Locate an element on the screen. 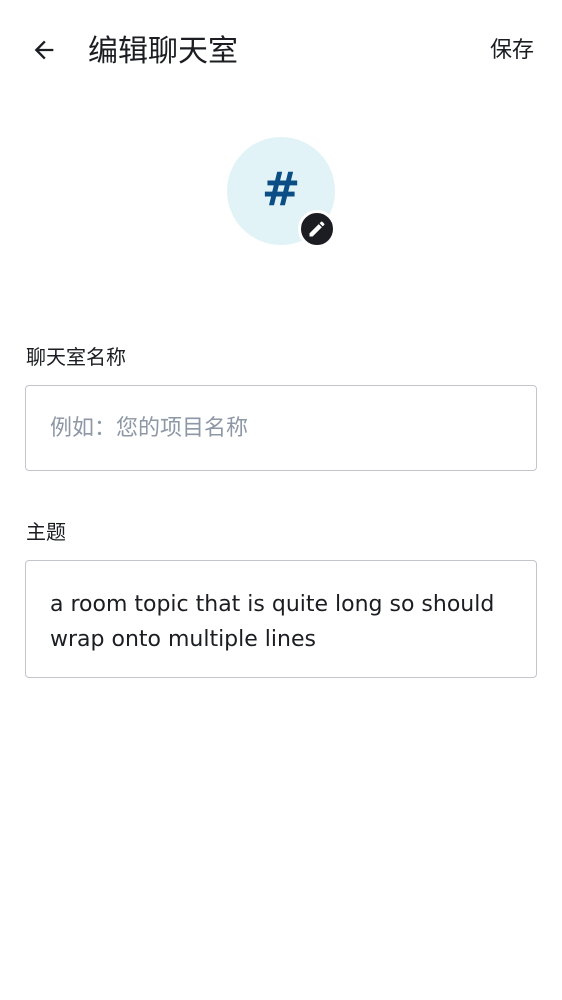 The height and width of the screenshot is (1000, 562). back-button is located at coordinates (44, 50).